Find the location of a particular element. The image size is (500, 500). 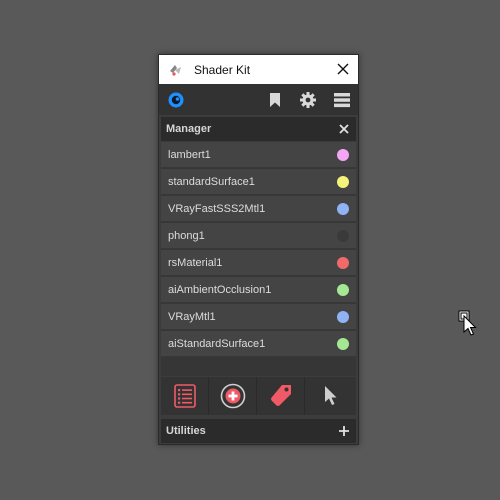

title-bar: Shader Kit is located at coordinates (258, 69).